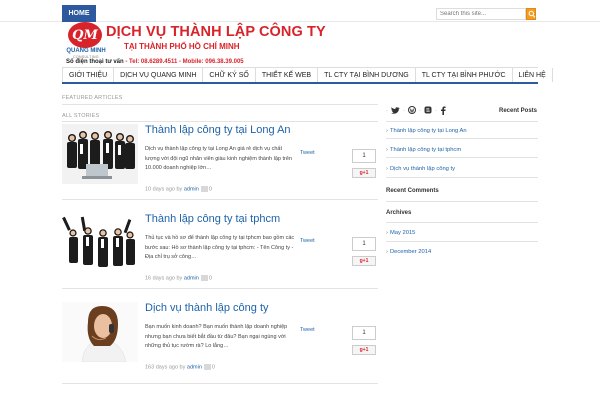 The height and width of the screenshot is (400, 600). Describe the element at coordinates (367, 75) in the screenshot. I see `nav-item-binh-duong: TL CTY TẠI BÌNH DƯƠNG` at that location.